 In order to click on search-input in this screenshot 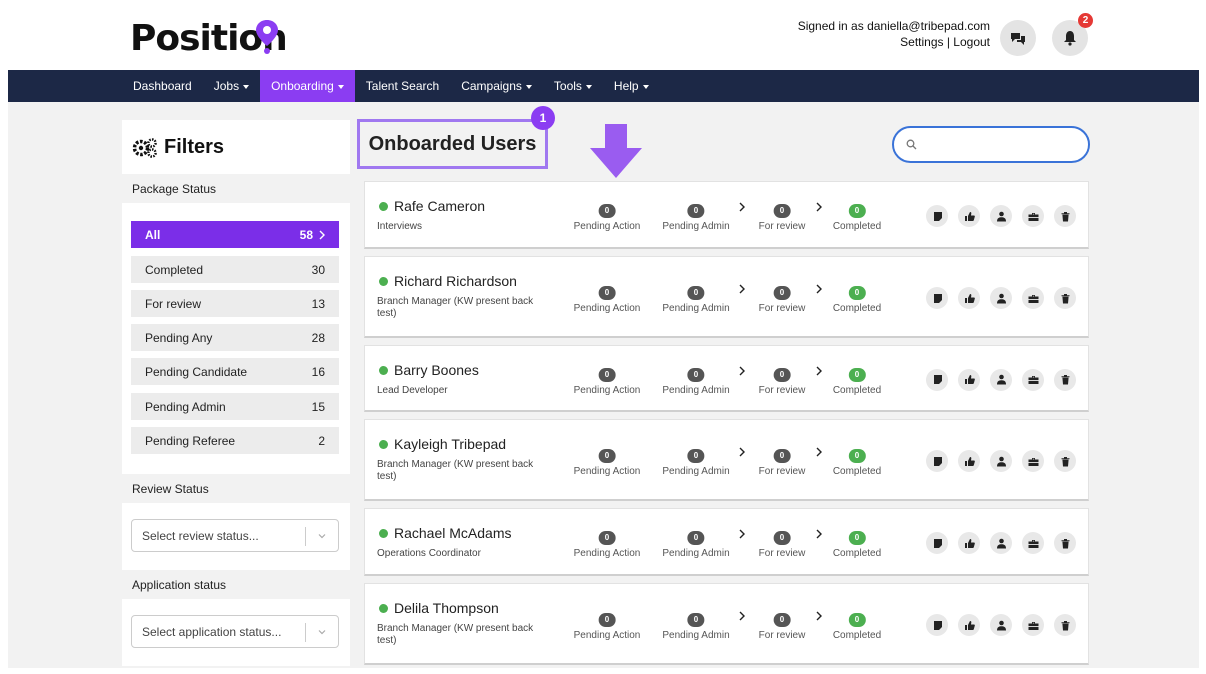, I will do `click(1000, 144)`.